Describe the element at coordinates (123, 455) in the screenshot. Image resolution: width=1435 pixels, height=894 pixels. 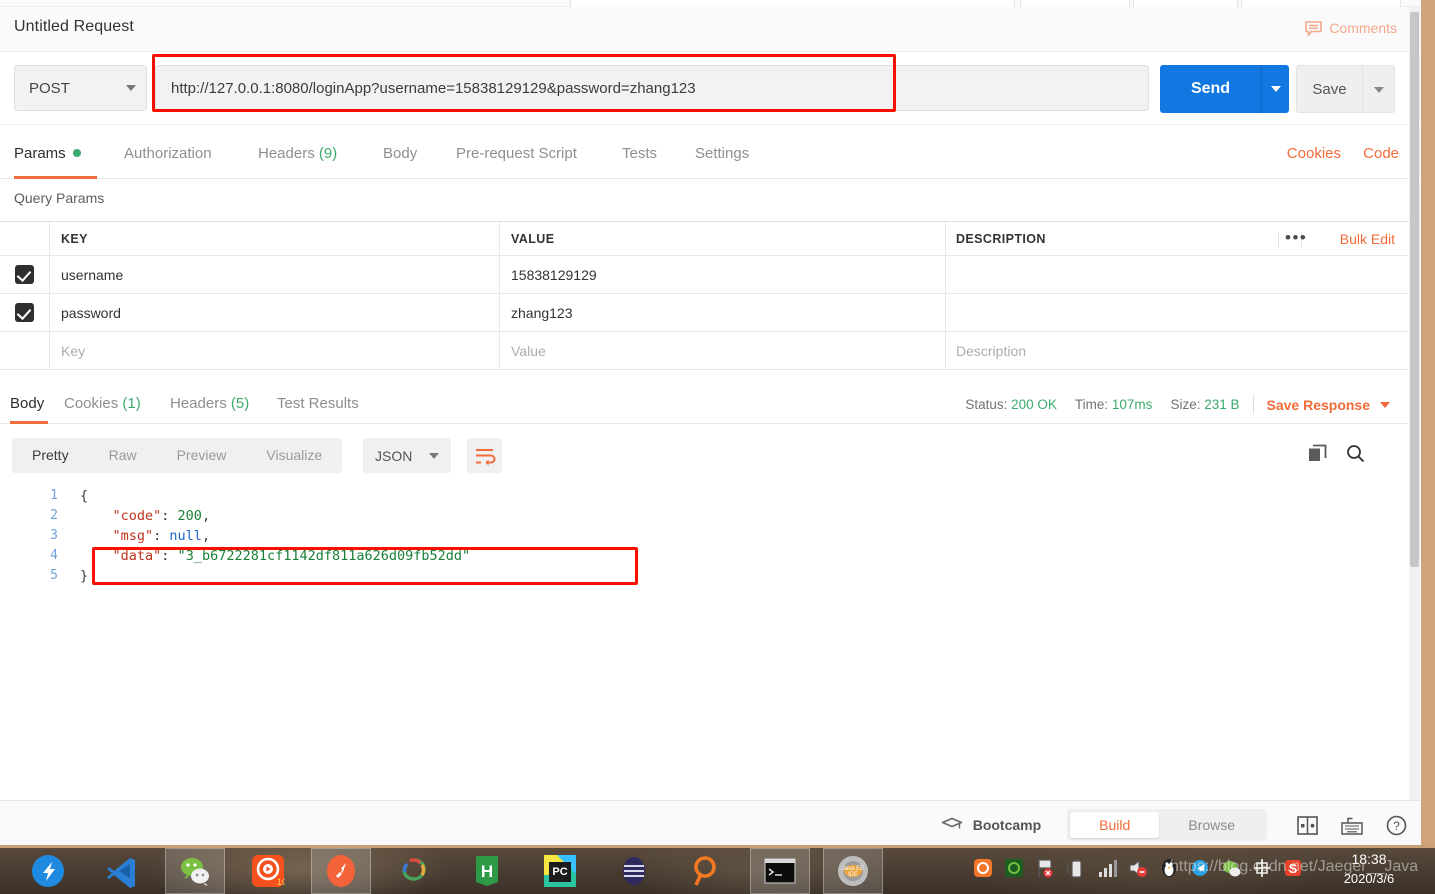
I see `view-mode-raw: Raw` at that location.